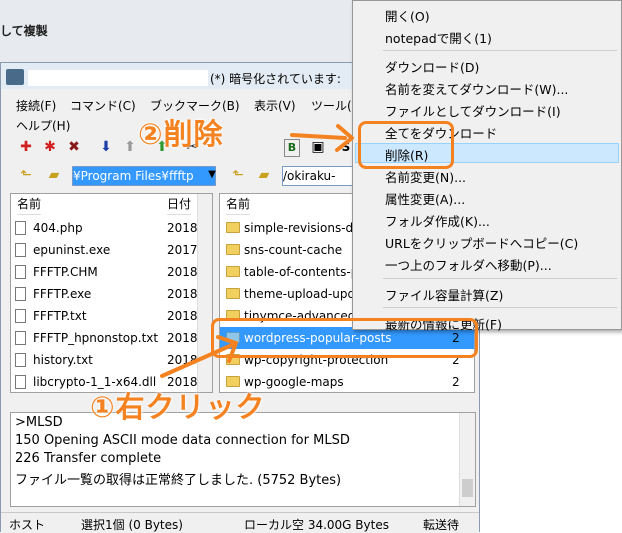 This screenshot has width=622, height=533. I want to click on annotation-arrows, so click(257, 251).